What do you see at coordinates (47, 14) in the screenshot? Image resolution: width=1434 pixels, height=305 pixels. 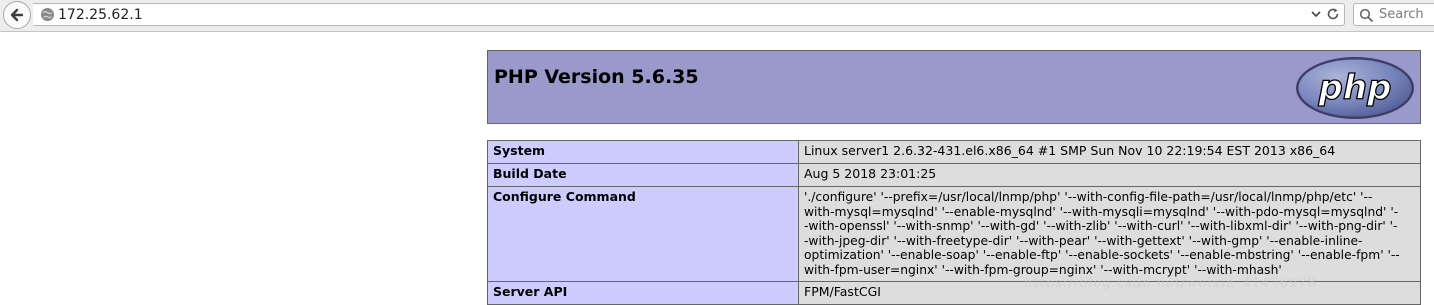 I see `globe-icon` at bounding box center [47, 14].